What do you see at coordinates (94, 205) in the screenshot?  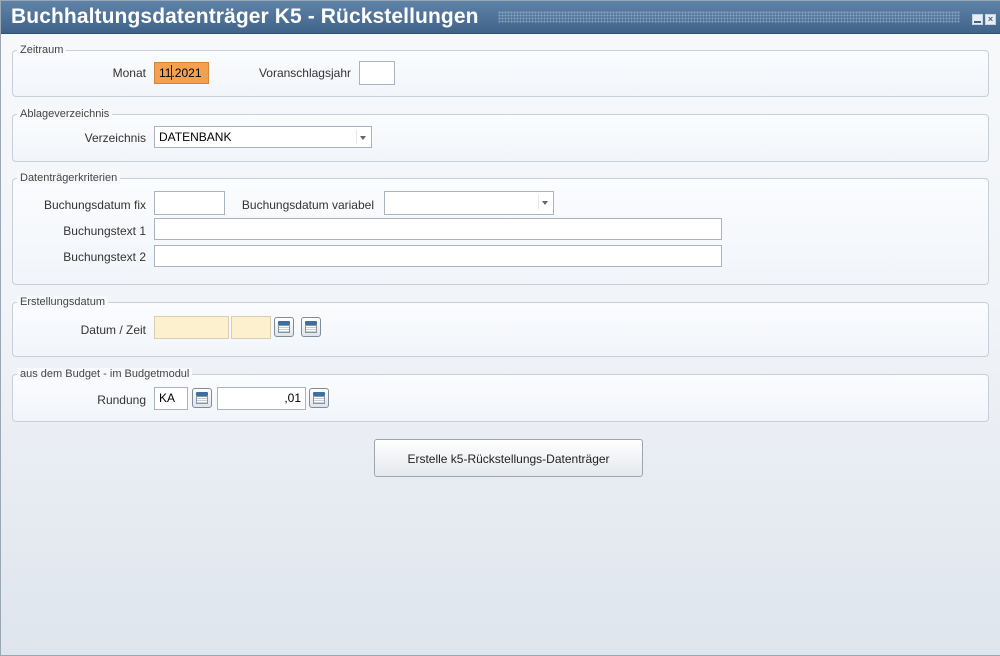 I see `buchungsdatum-fix-label: Buchungsdatum fix` at bounding box center [94, 205].